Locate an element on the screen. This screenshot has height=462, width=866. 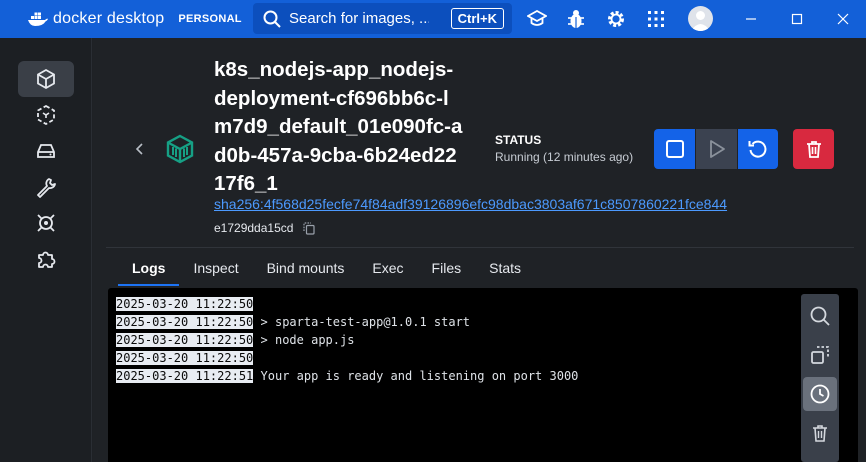
container-id: e1729dda15cd is located at coordinates (265, 228).